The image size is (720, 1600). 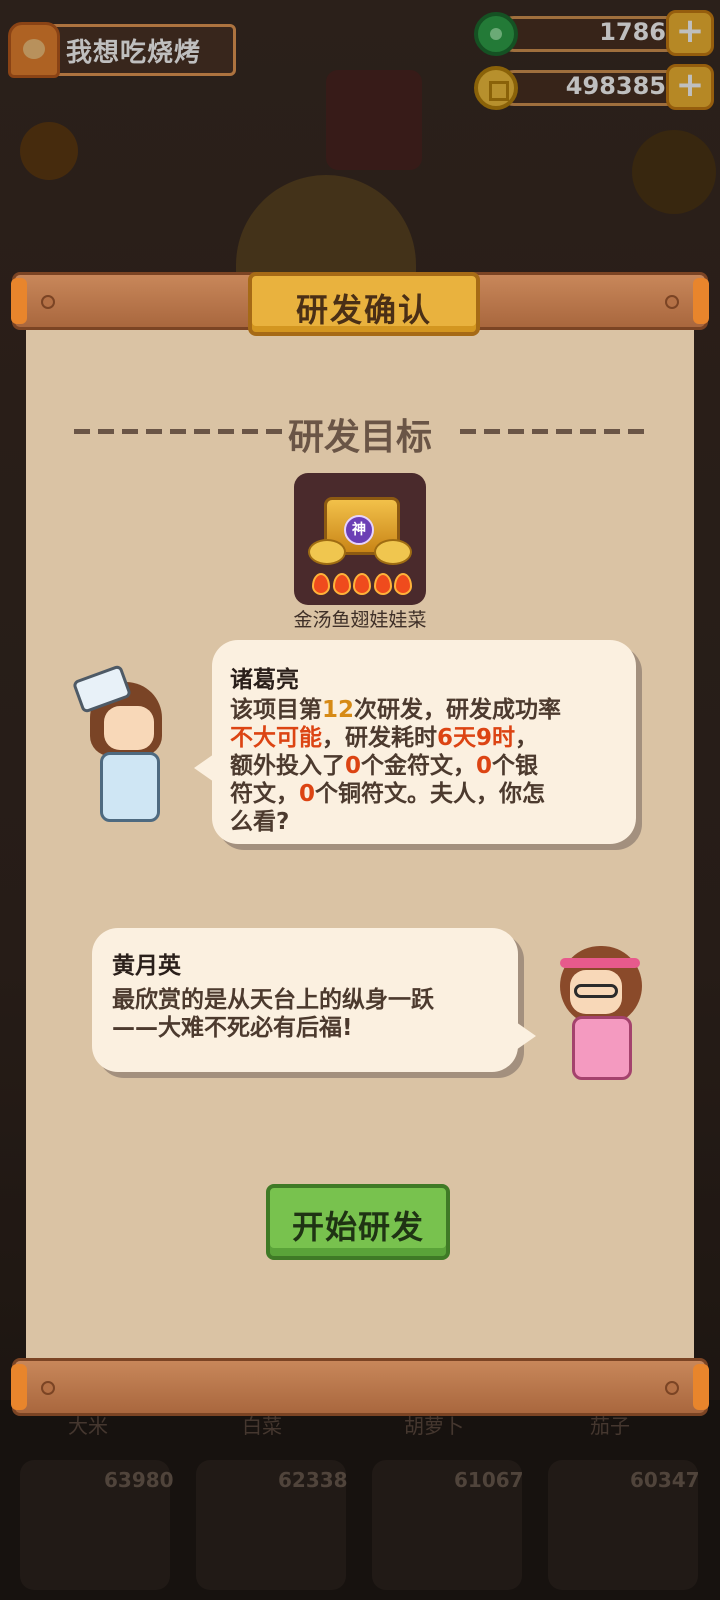 What do you see at coordinates (129, 728) in the screenshot?
I see `character-face` at bounding box center [129, 728].